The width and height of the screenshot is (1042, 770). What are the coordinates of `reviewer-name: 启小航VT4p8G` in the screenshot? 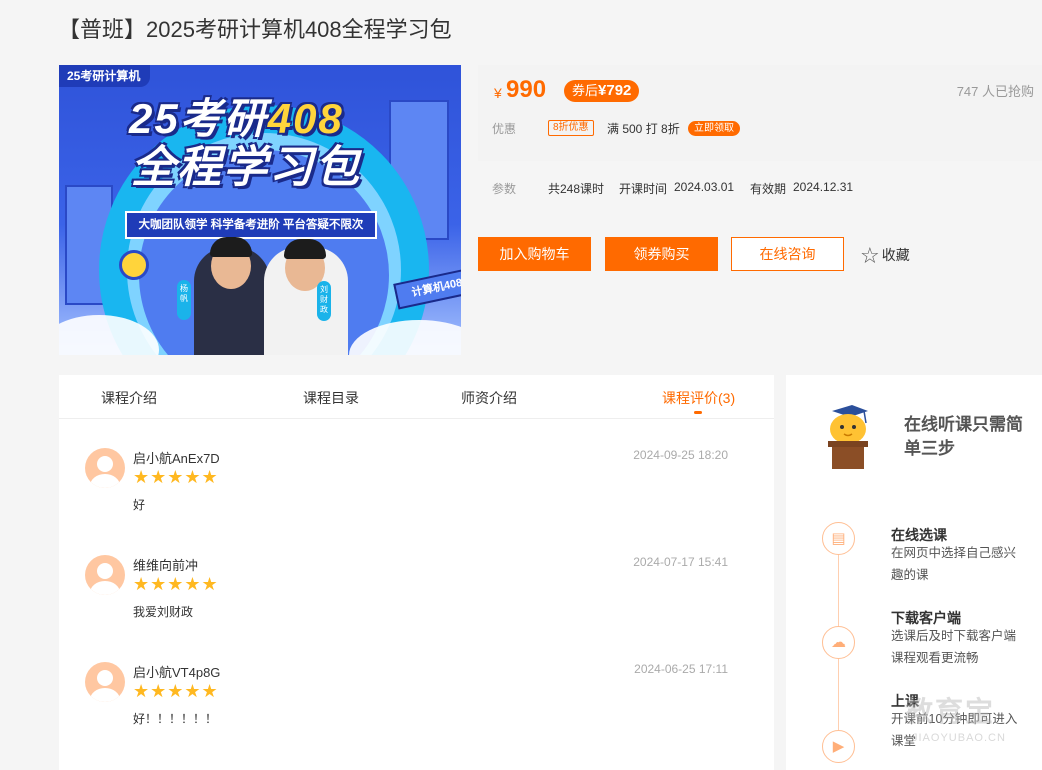 It's located at (177, 672).